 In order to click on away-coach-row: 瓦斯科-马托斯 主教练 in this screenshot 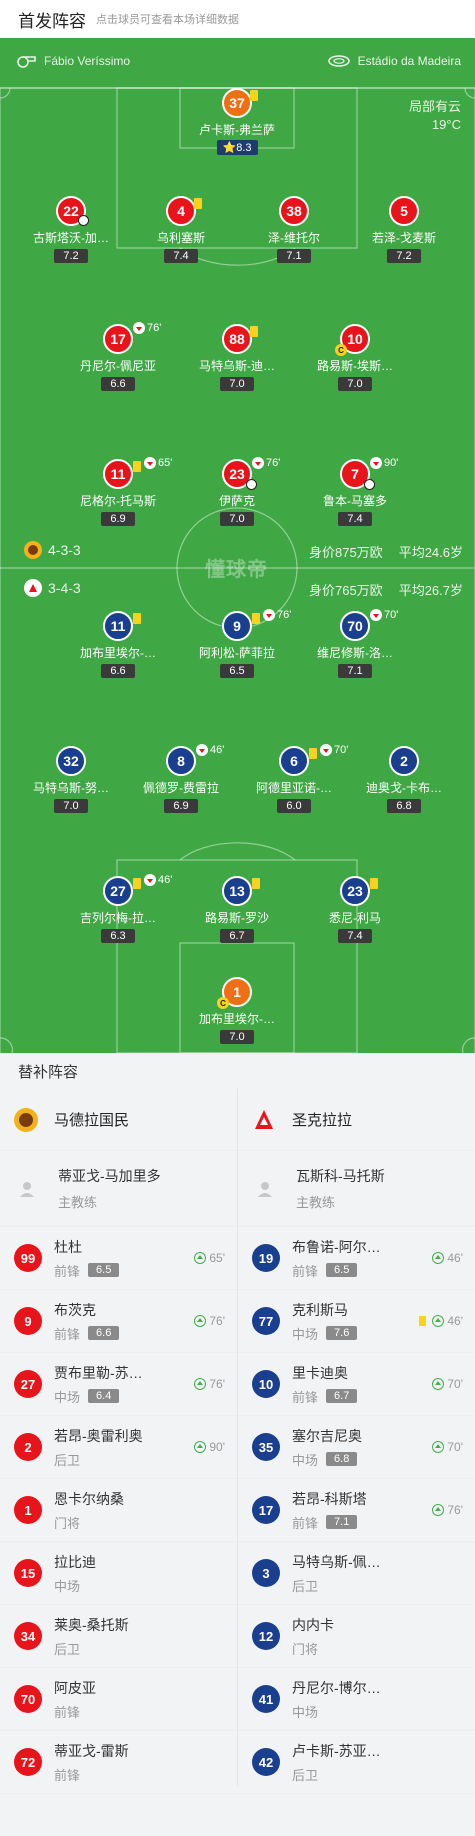, I will do `click(356, 1189)`.